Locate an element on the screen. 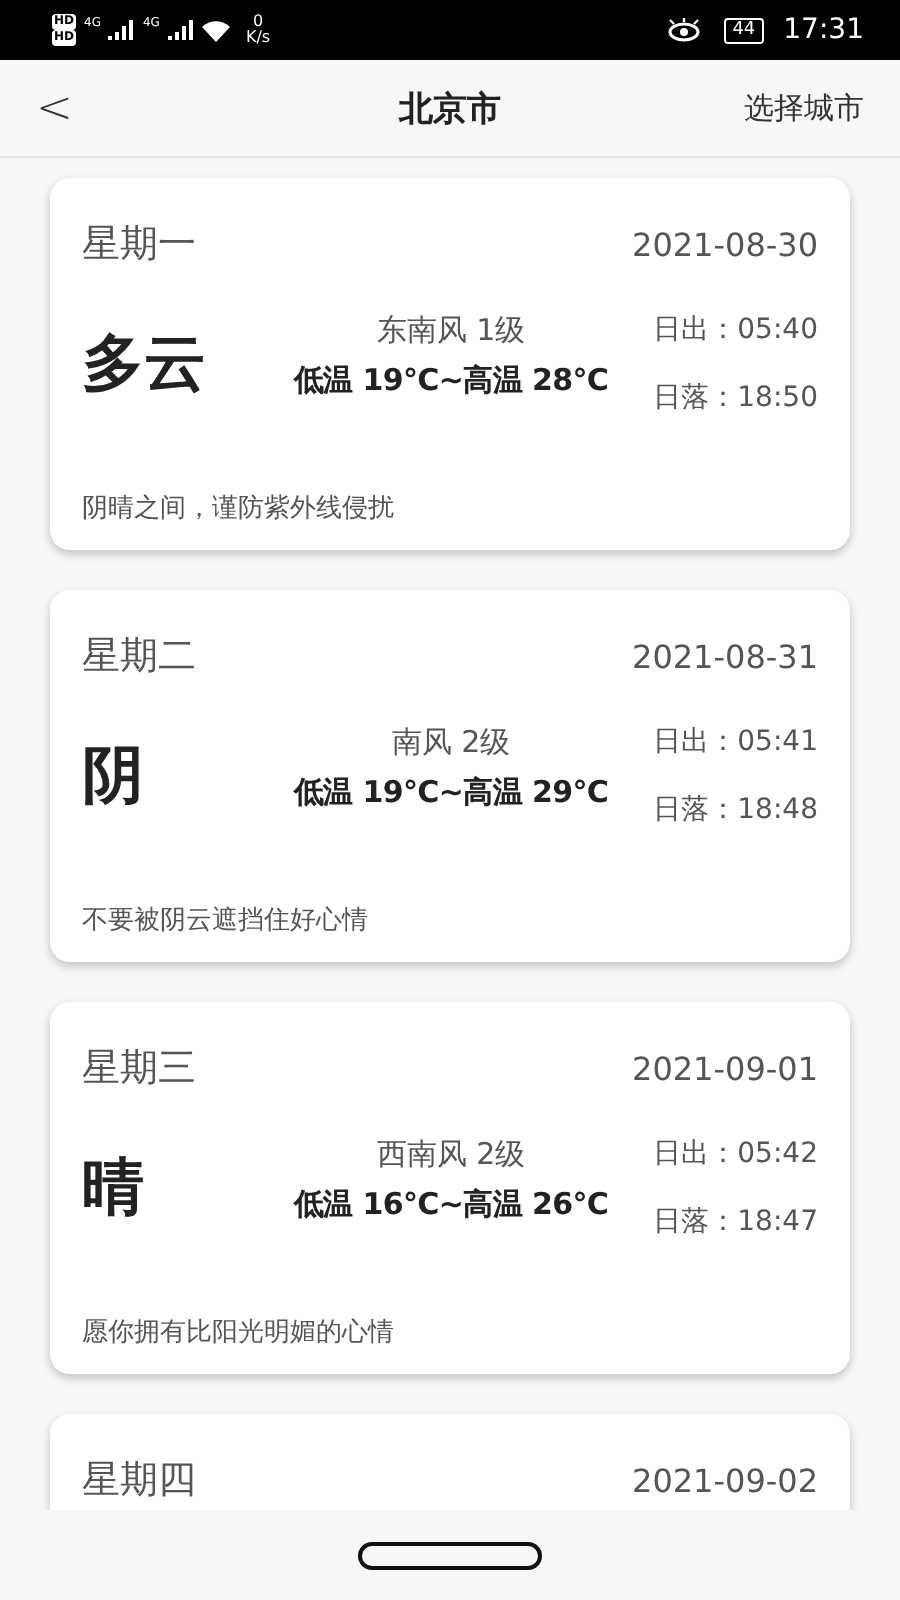  select-city-link: 选择城市 is located at coordinates (784, 108).